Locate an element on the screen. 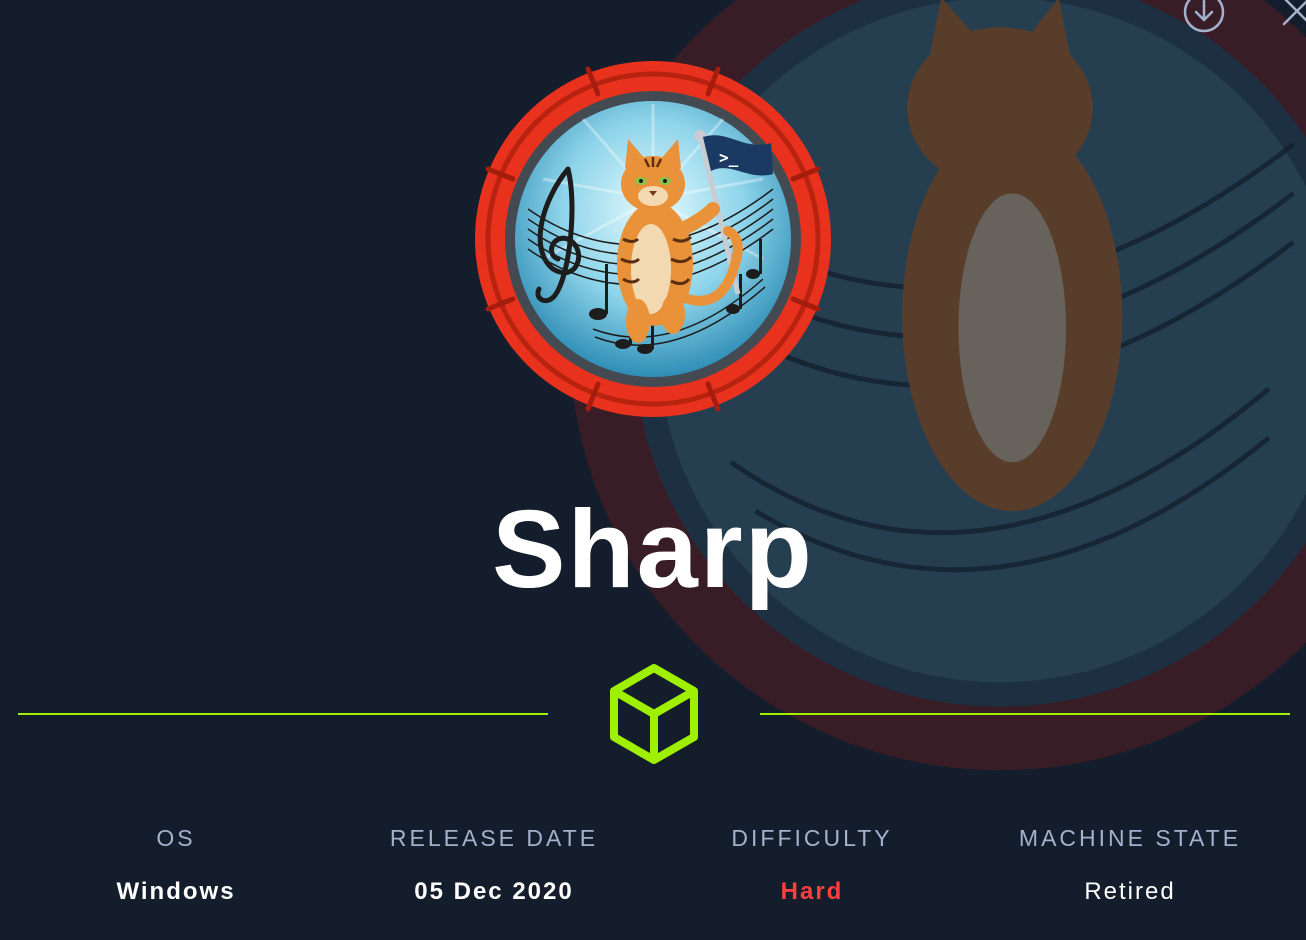 The width and height of the screenshot is (1306, 940). os-label: OS is located at coordinates (176, 838).